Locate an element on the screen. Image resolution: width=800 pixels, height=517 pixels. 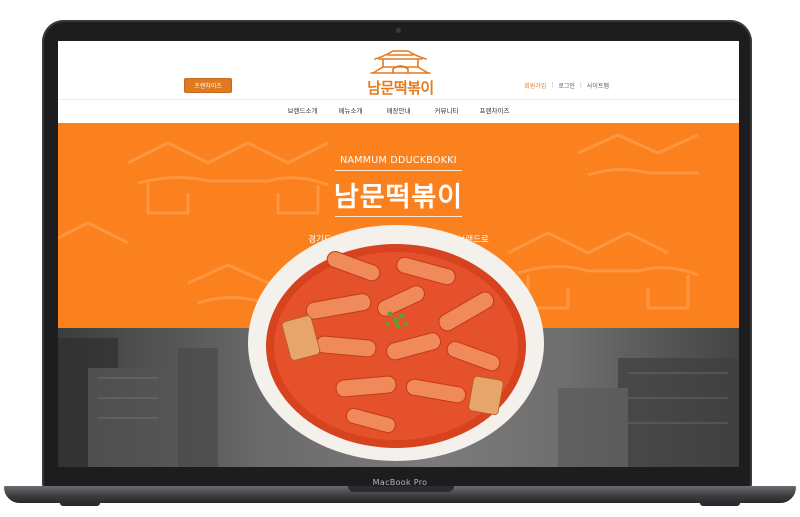
main-nav: 브랜드소개 메뉴소개 매장안내 커뮤니티 프랜차이즈 is located at coordinates (398, 111).